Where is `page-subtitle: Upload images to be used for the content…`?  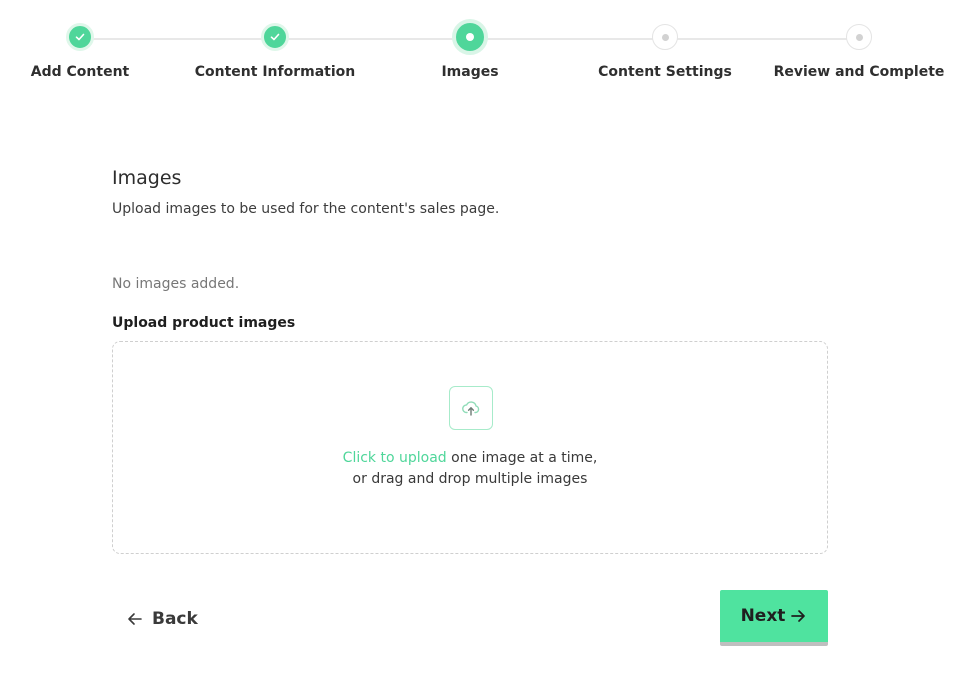
page-subtitle: Upload images to be used for the content… is located at coordinates (306, 209).